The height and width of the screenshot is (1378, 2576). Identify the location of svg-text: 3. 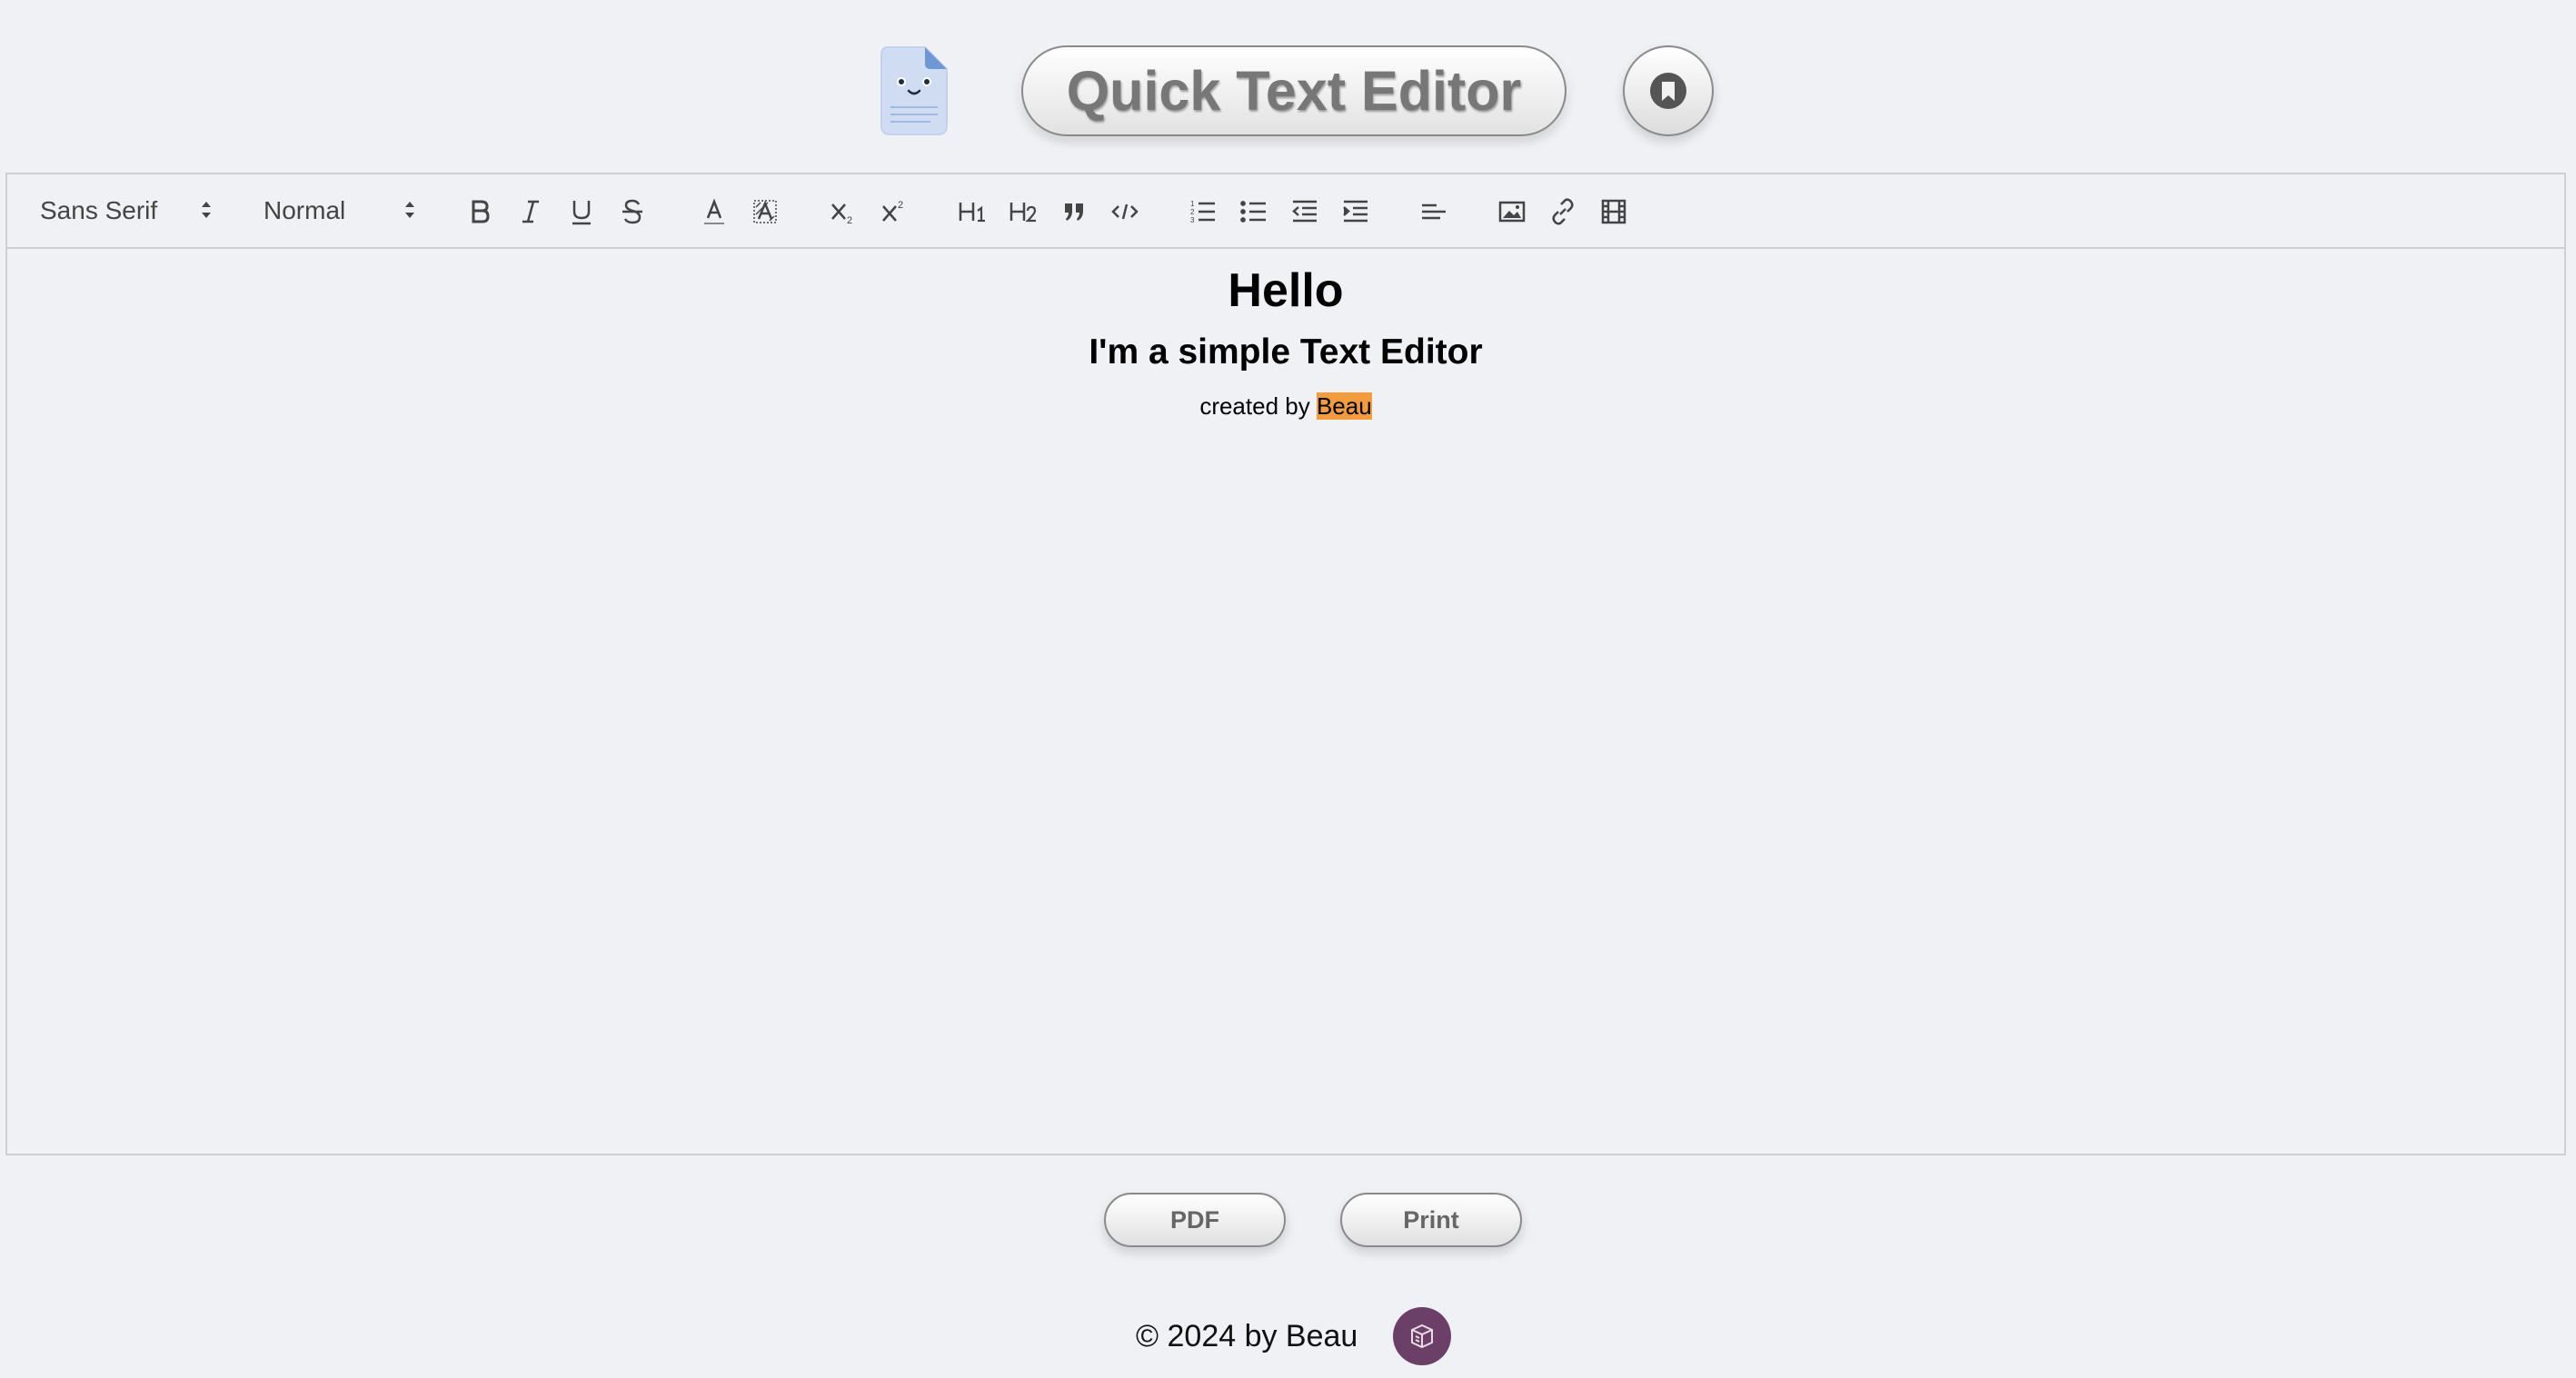
(1192, 220).